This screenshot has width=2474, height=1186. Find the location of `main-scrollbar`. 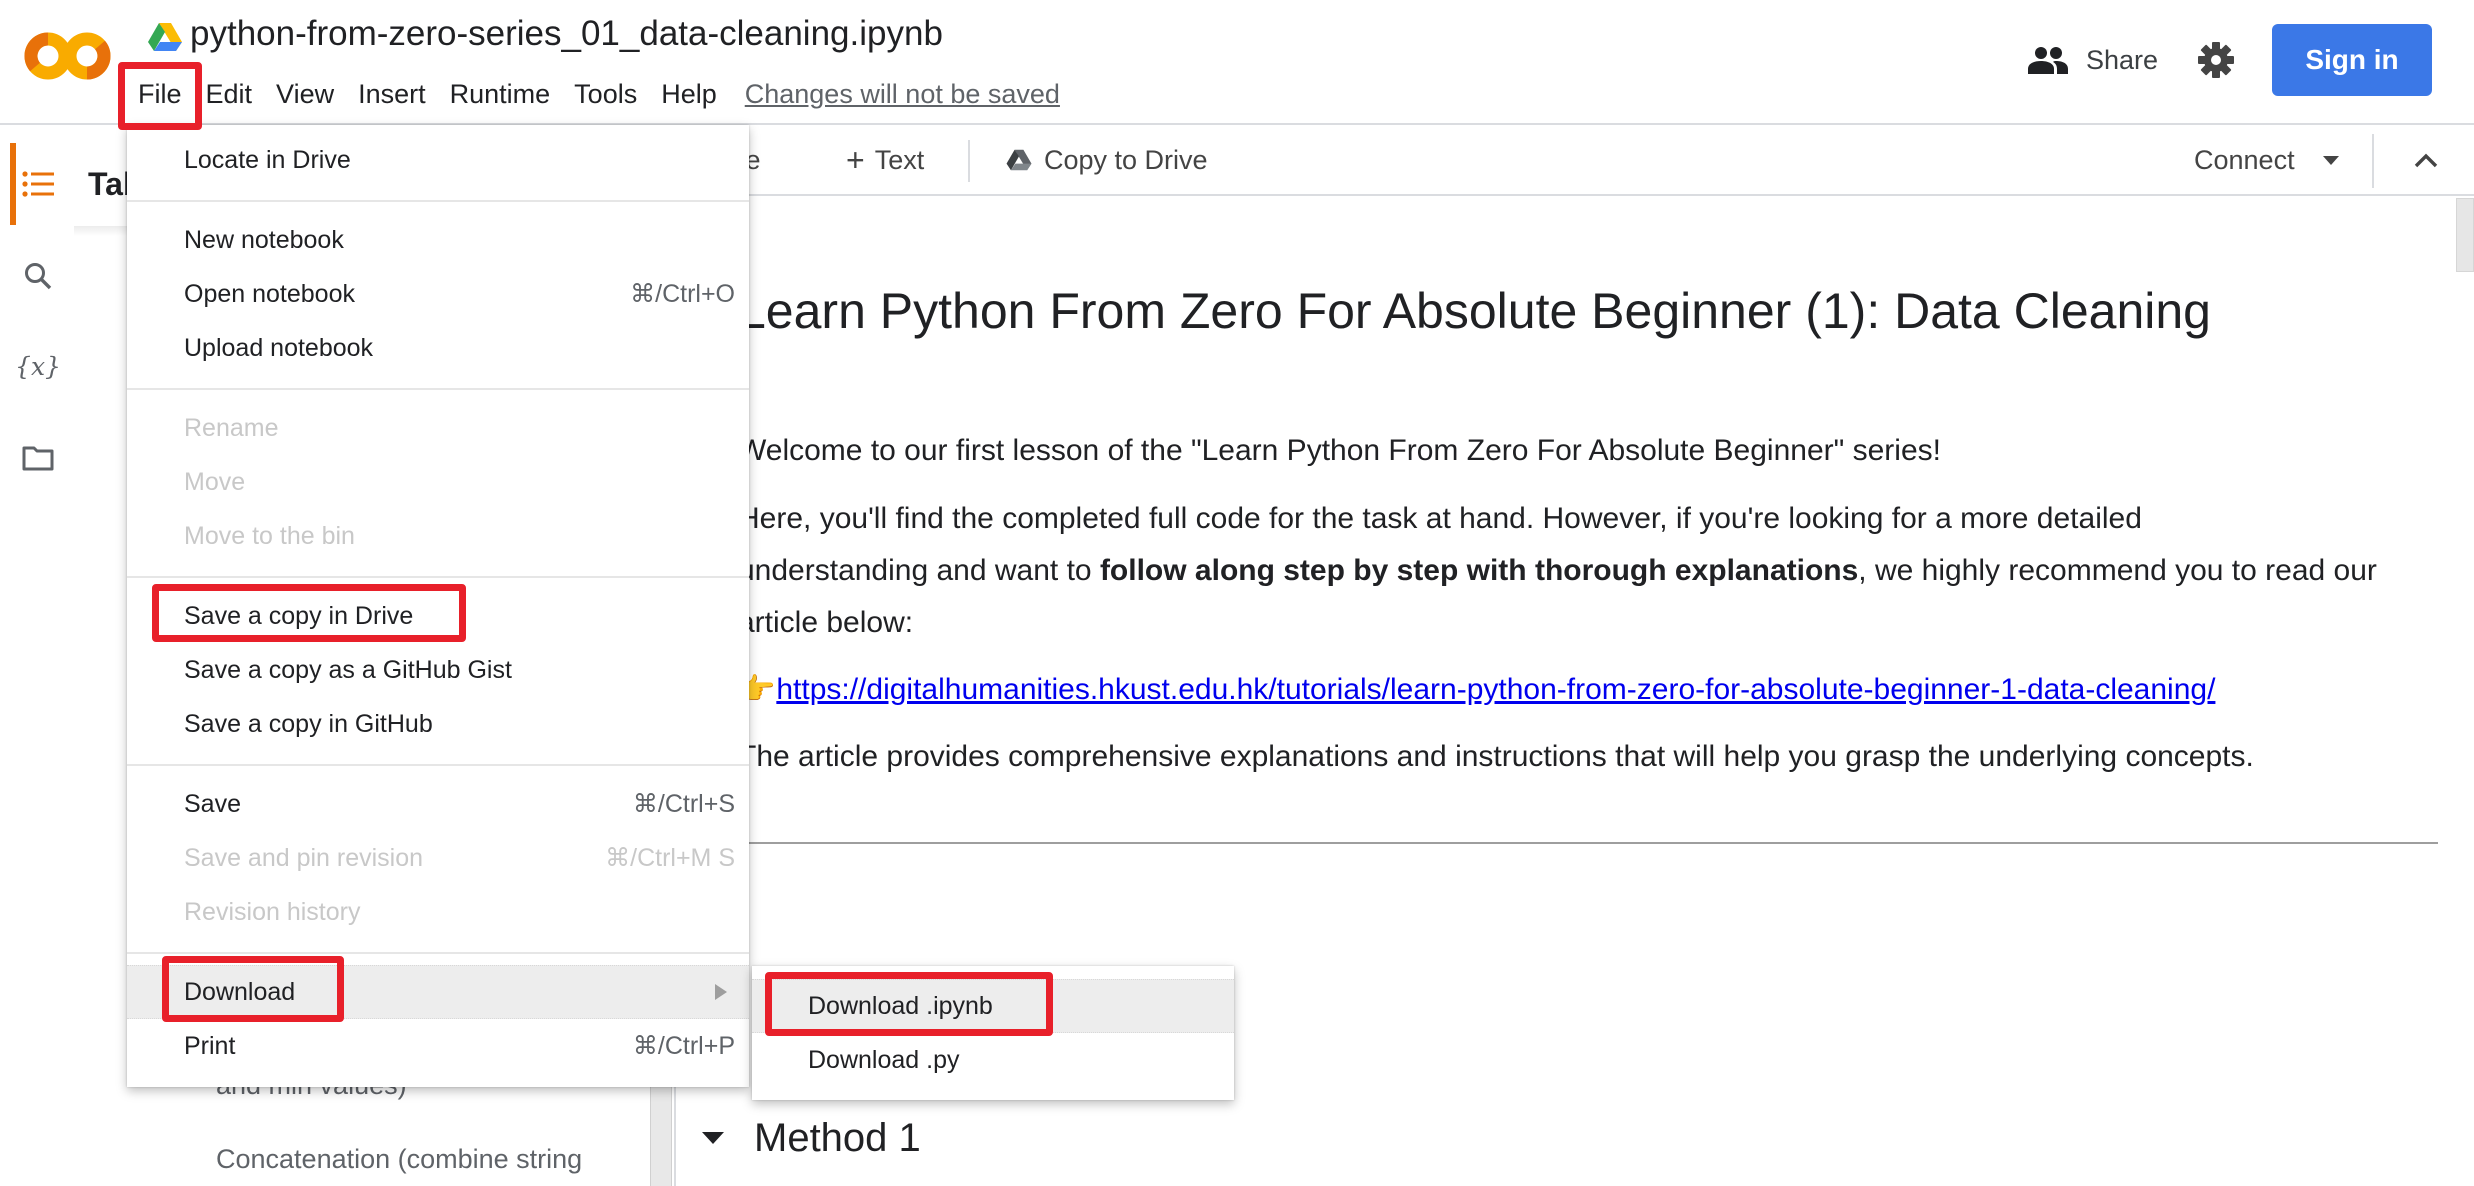

main-scrollbar is located at coordinates (2465, 235).